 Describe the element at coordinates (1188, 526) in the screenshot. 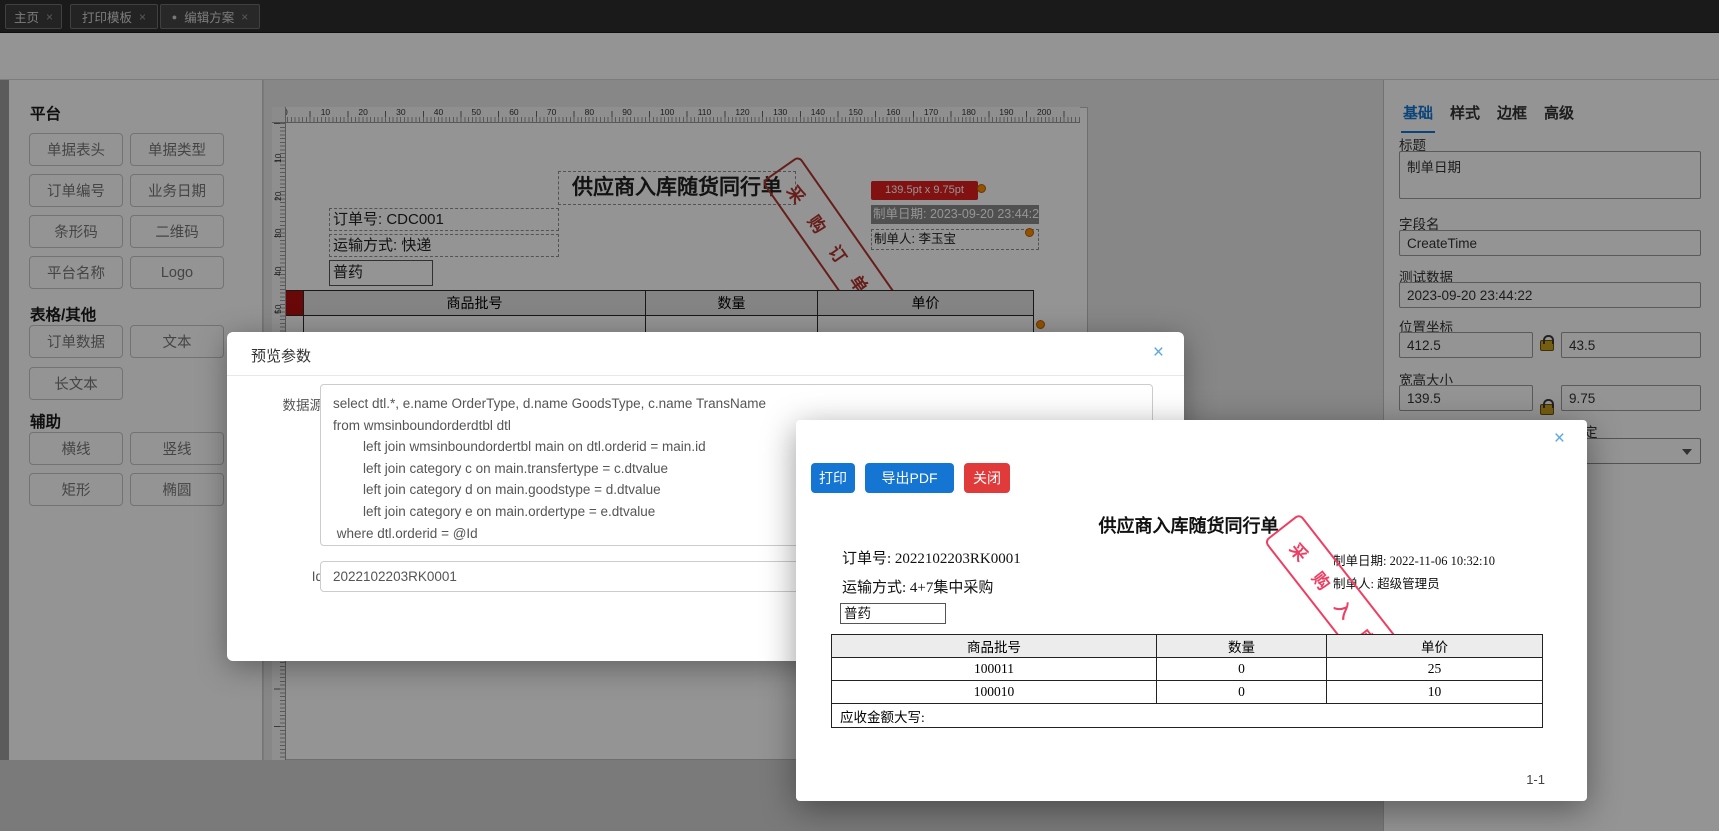

I see `preview-doc-title: 供应商入库随货同行单` at that location.